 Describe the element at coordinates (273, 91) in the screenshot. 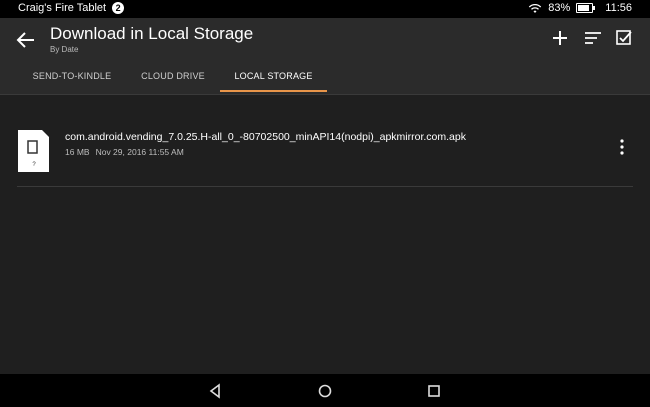

I see `active-tab-indicator` at that location.